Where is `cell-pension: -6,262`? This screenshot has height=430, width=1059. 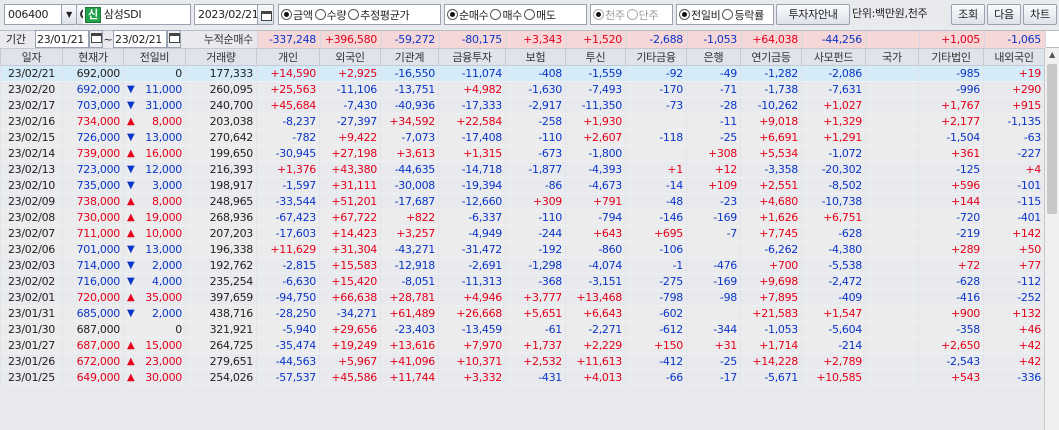 cell-pension: -6,262 is located at coordinates (771, 249).